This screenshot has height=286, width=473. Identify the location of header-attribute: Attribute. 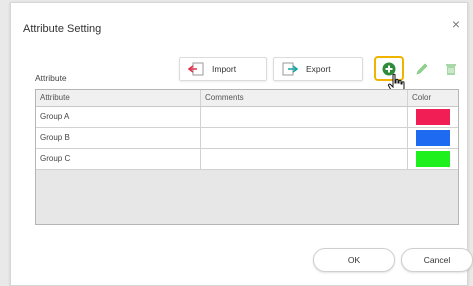
(118, 98).